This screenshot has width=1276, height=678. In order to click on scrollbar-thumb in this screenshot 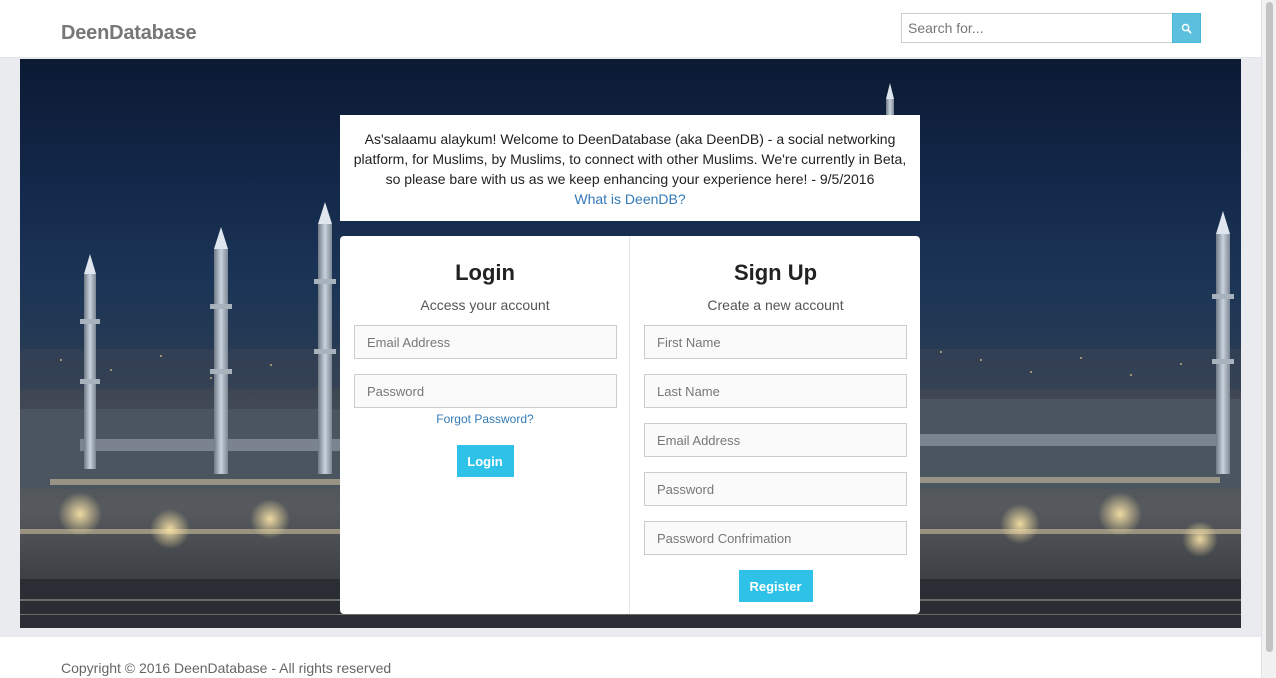, I will do `click(1269, 327)`.